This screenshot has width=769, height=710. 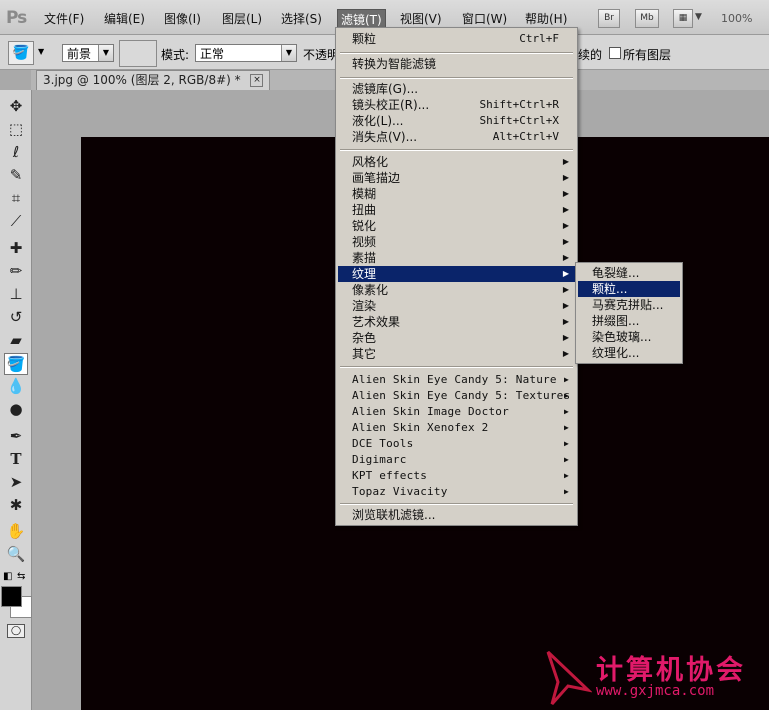 What do you see at coordinates (456, 460) in the screenshot?
I see `menu-item-plugin-digimarc: Digimarc ▶` at bounding box center [456, 460].